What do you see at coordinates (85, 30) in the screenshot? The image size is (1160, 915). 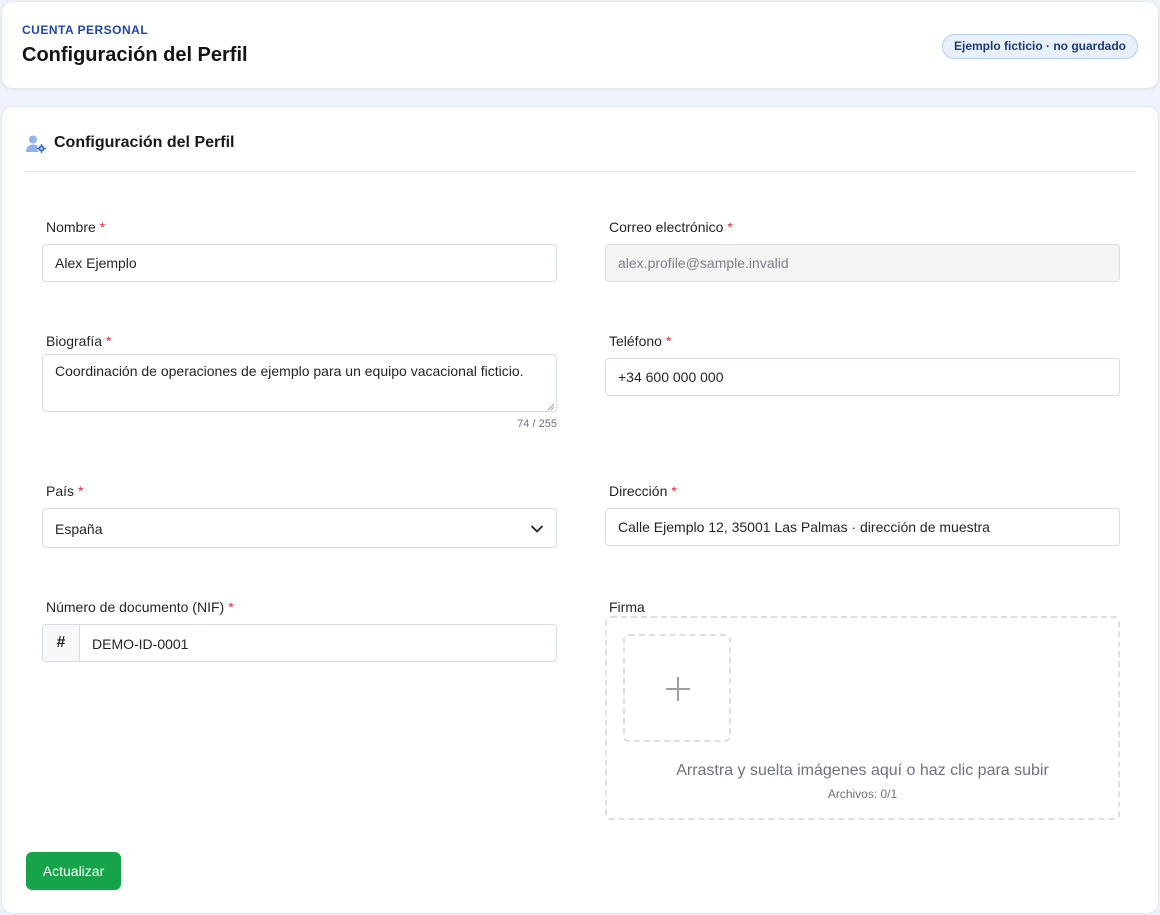 I see `eyebrow-label: CUENTA PERSONAL` at bounding box center [85, 30].